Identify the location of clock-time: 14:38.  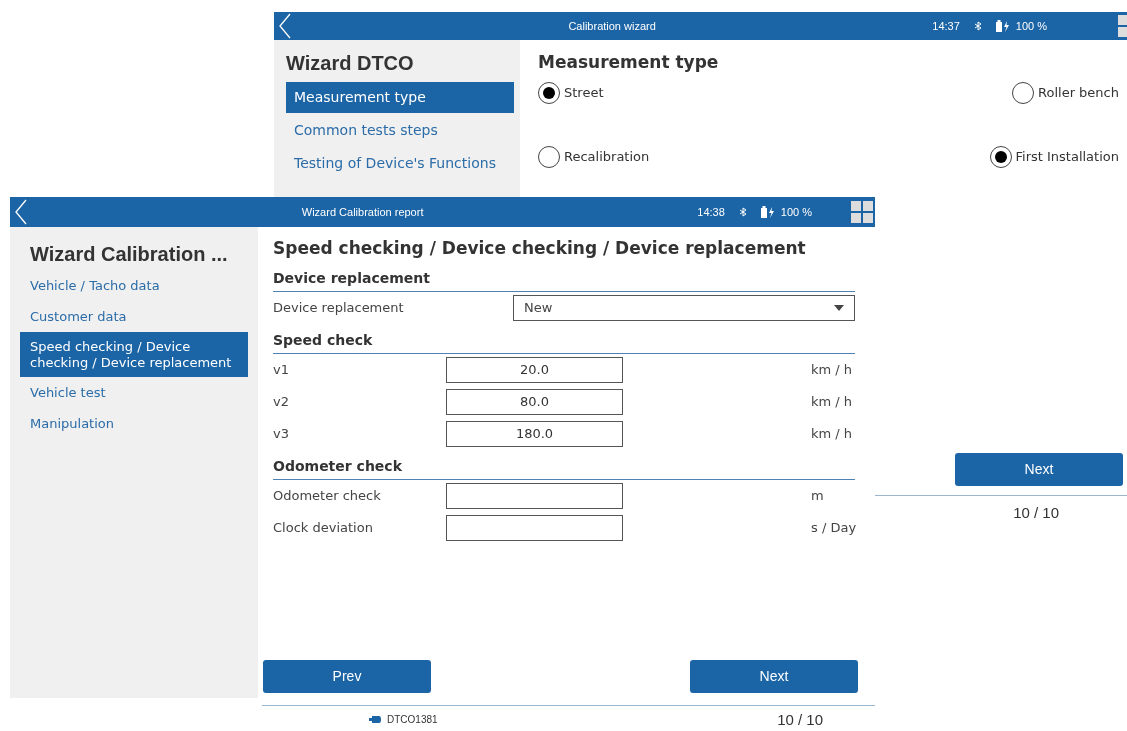
(711, 212).